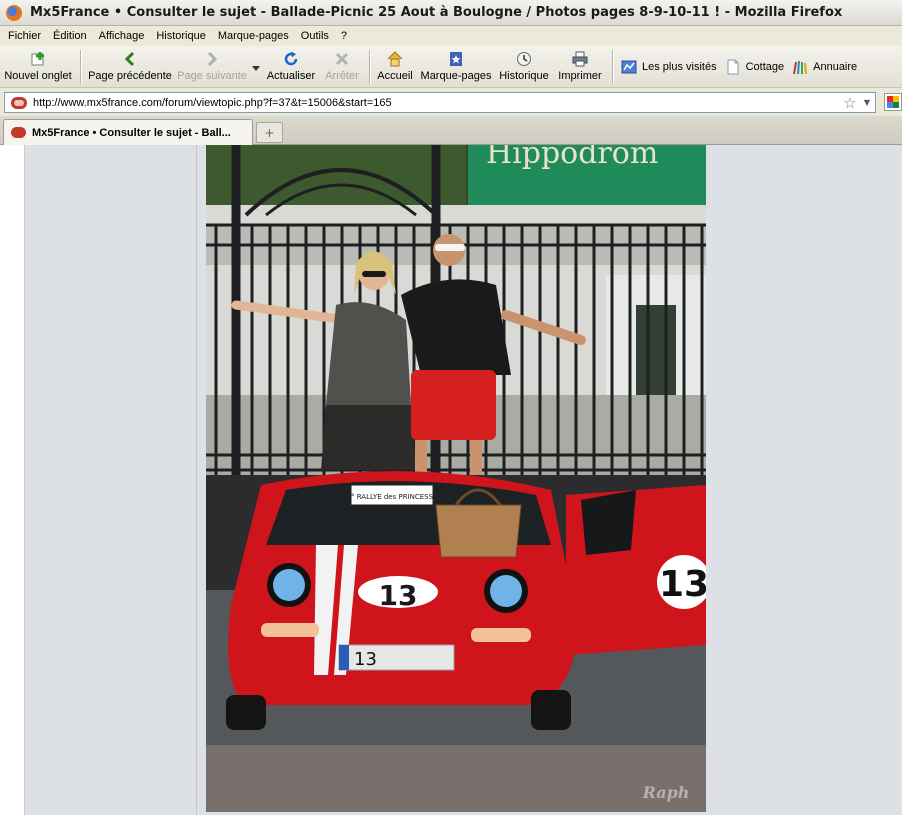 The width and height of the screenshot is (902, 815). Describe the element at coordinates (342, 59) in the screenshot. I see `stop-icon` at that location.